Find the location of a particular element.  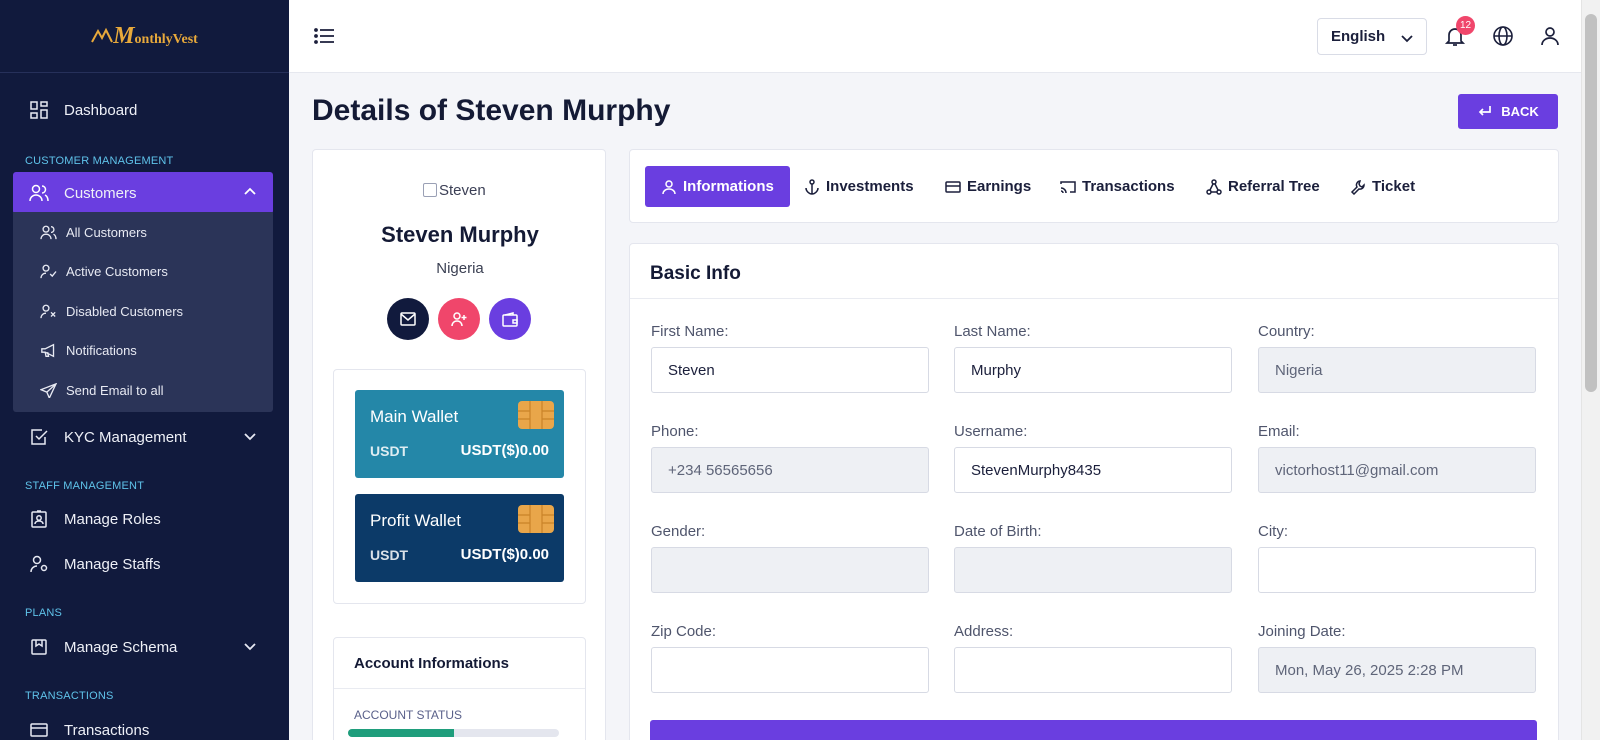

user-x-icon is located at coordinates (48, 311).